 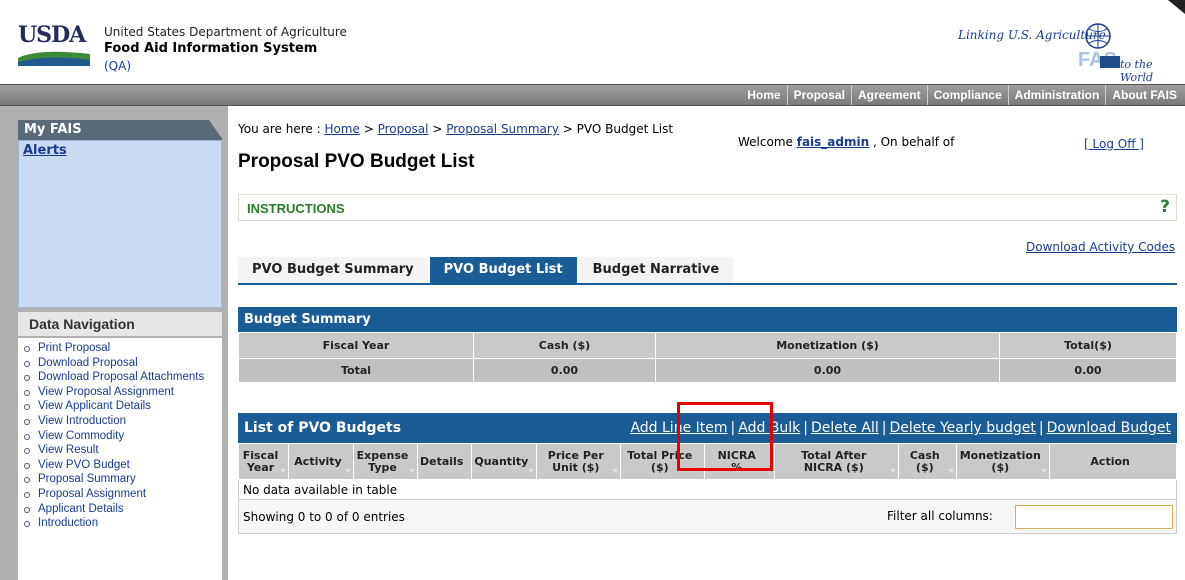 What do you see at coordinates (123, 348) in the screenshot?
I see `datanav-print-proposal: Print Proposal` at bounding box center [123, 348].